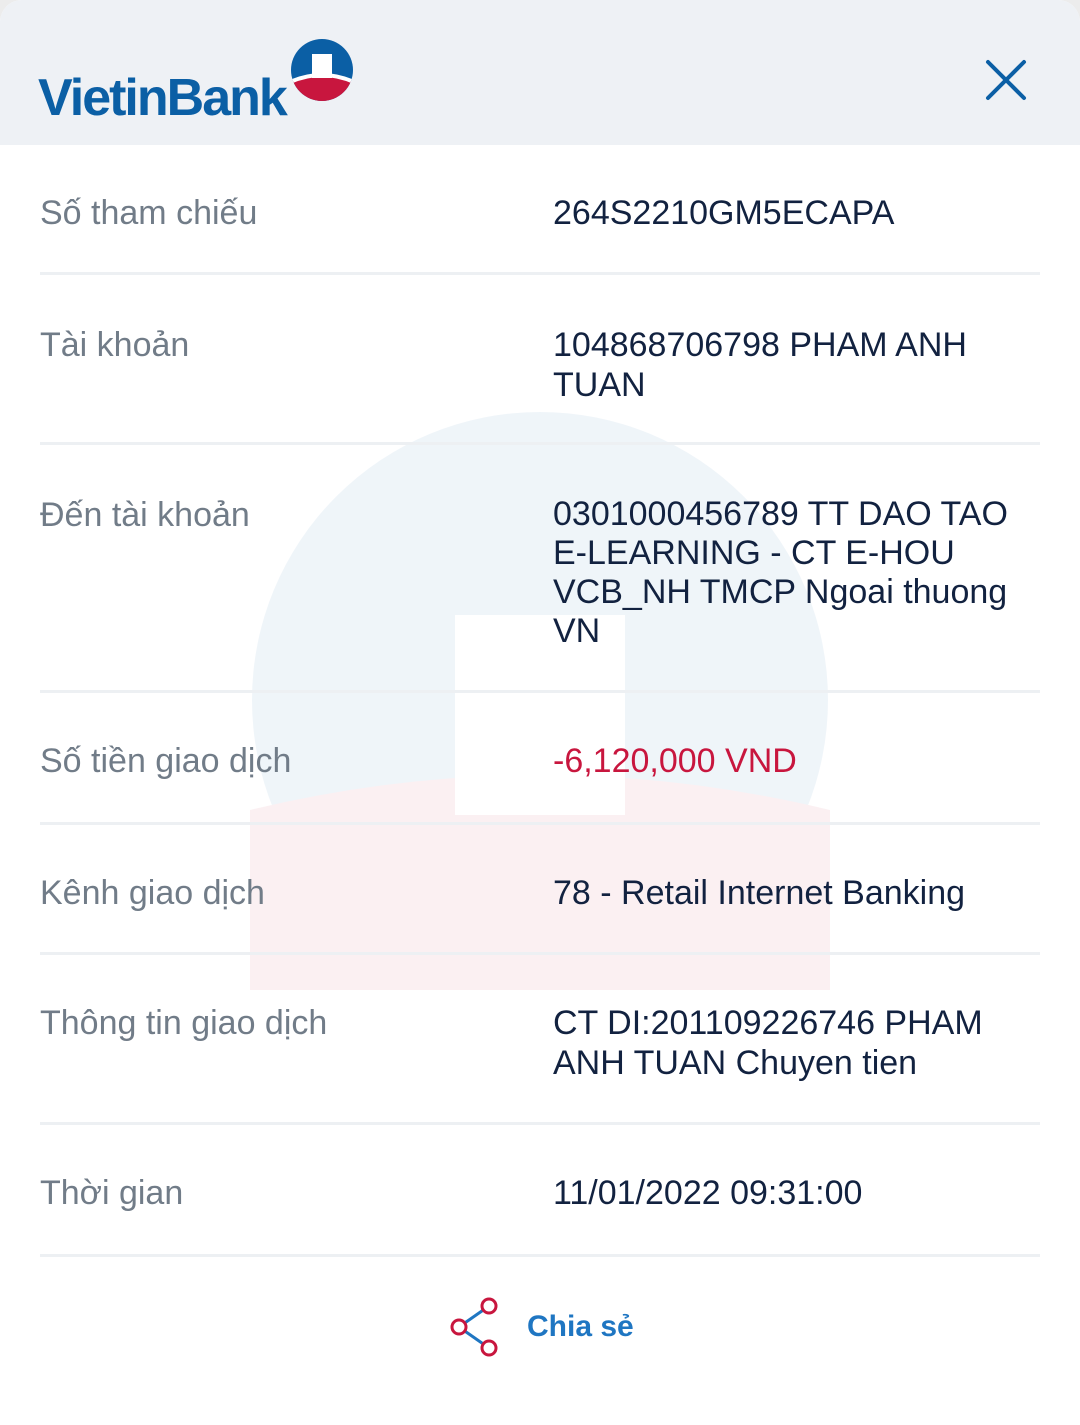  I want to click on share-label: Chia sẻ, so click(580, 1326).